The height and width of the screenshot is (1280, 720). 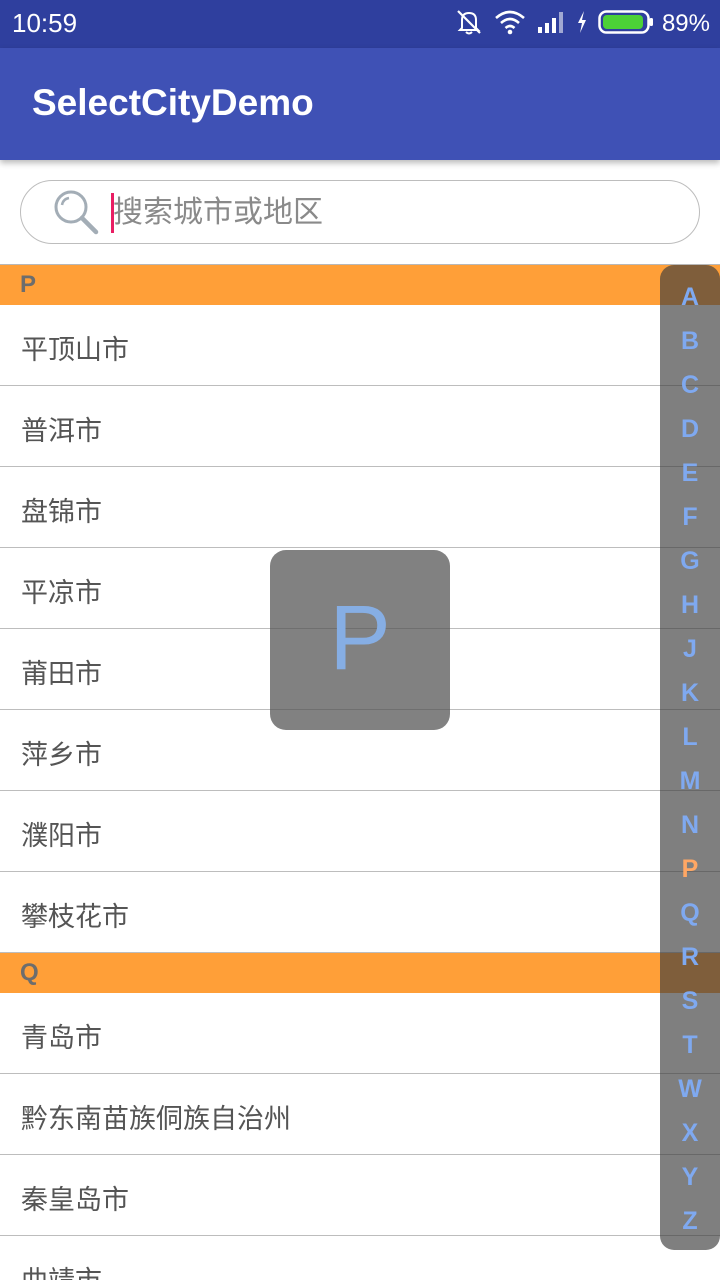 I want to click on index-letter-a: A, so click(x=690, y=297).